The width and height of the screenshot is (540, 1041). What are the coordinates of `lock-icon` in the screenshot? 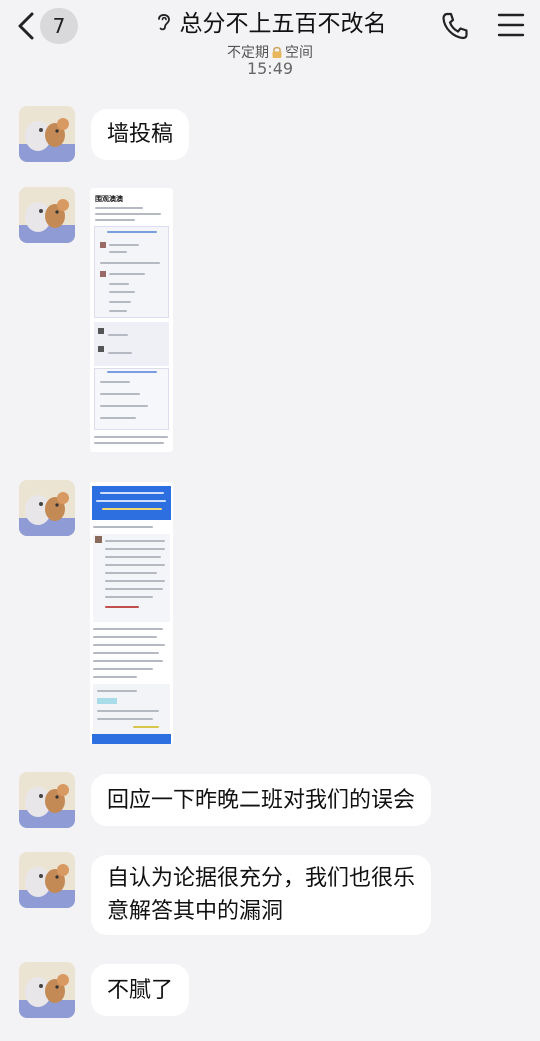 It's located at (277, 52).